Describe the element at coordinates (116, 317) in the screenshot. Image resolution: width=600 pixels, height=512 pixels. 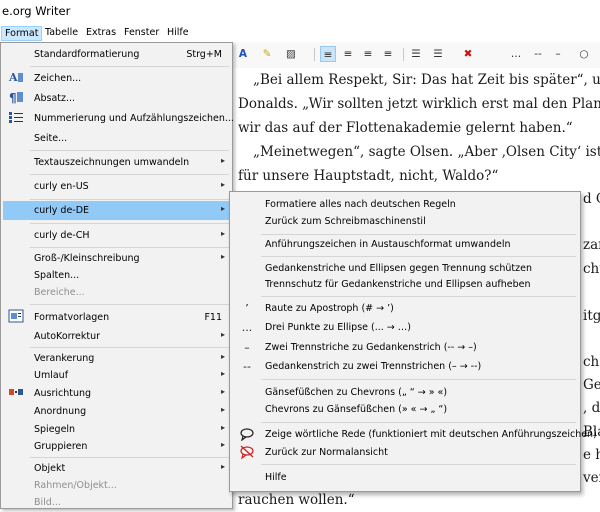
I see `menu-item-formatvorlagen: Formatvorlagen F11` at that location.